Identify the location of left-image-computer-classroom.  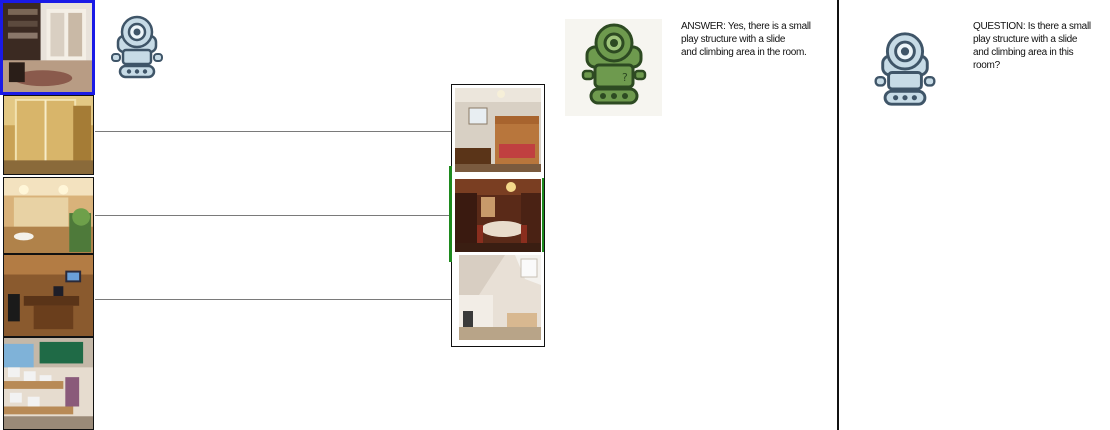
(48, 383).